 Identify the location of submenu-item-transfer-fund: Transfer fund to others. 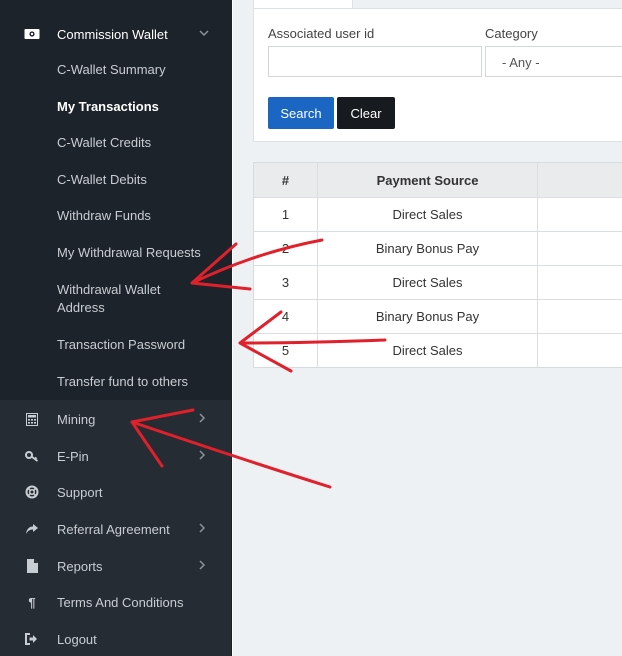
(122, 382).